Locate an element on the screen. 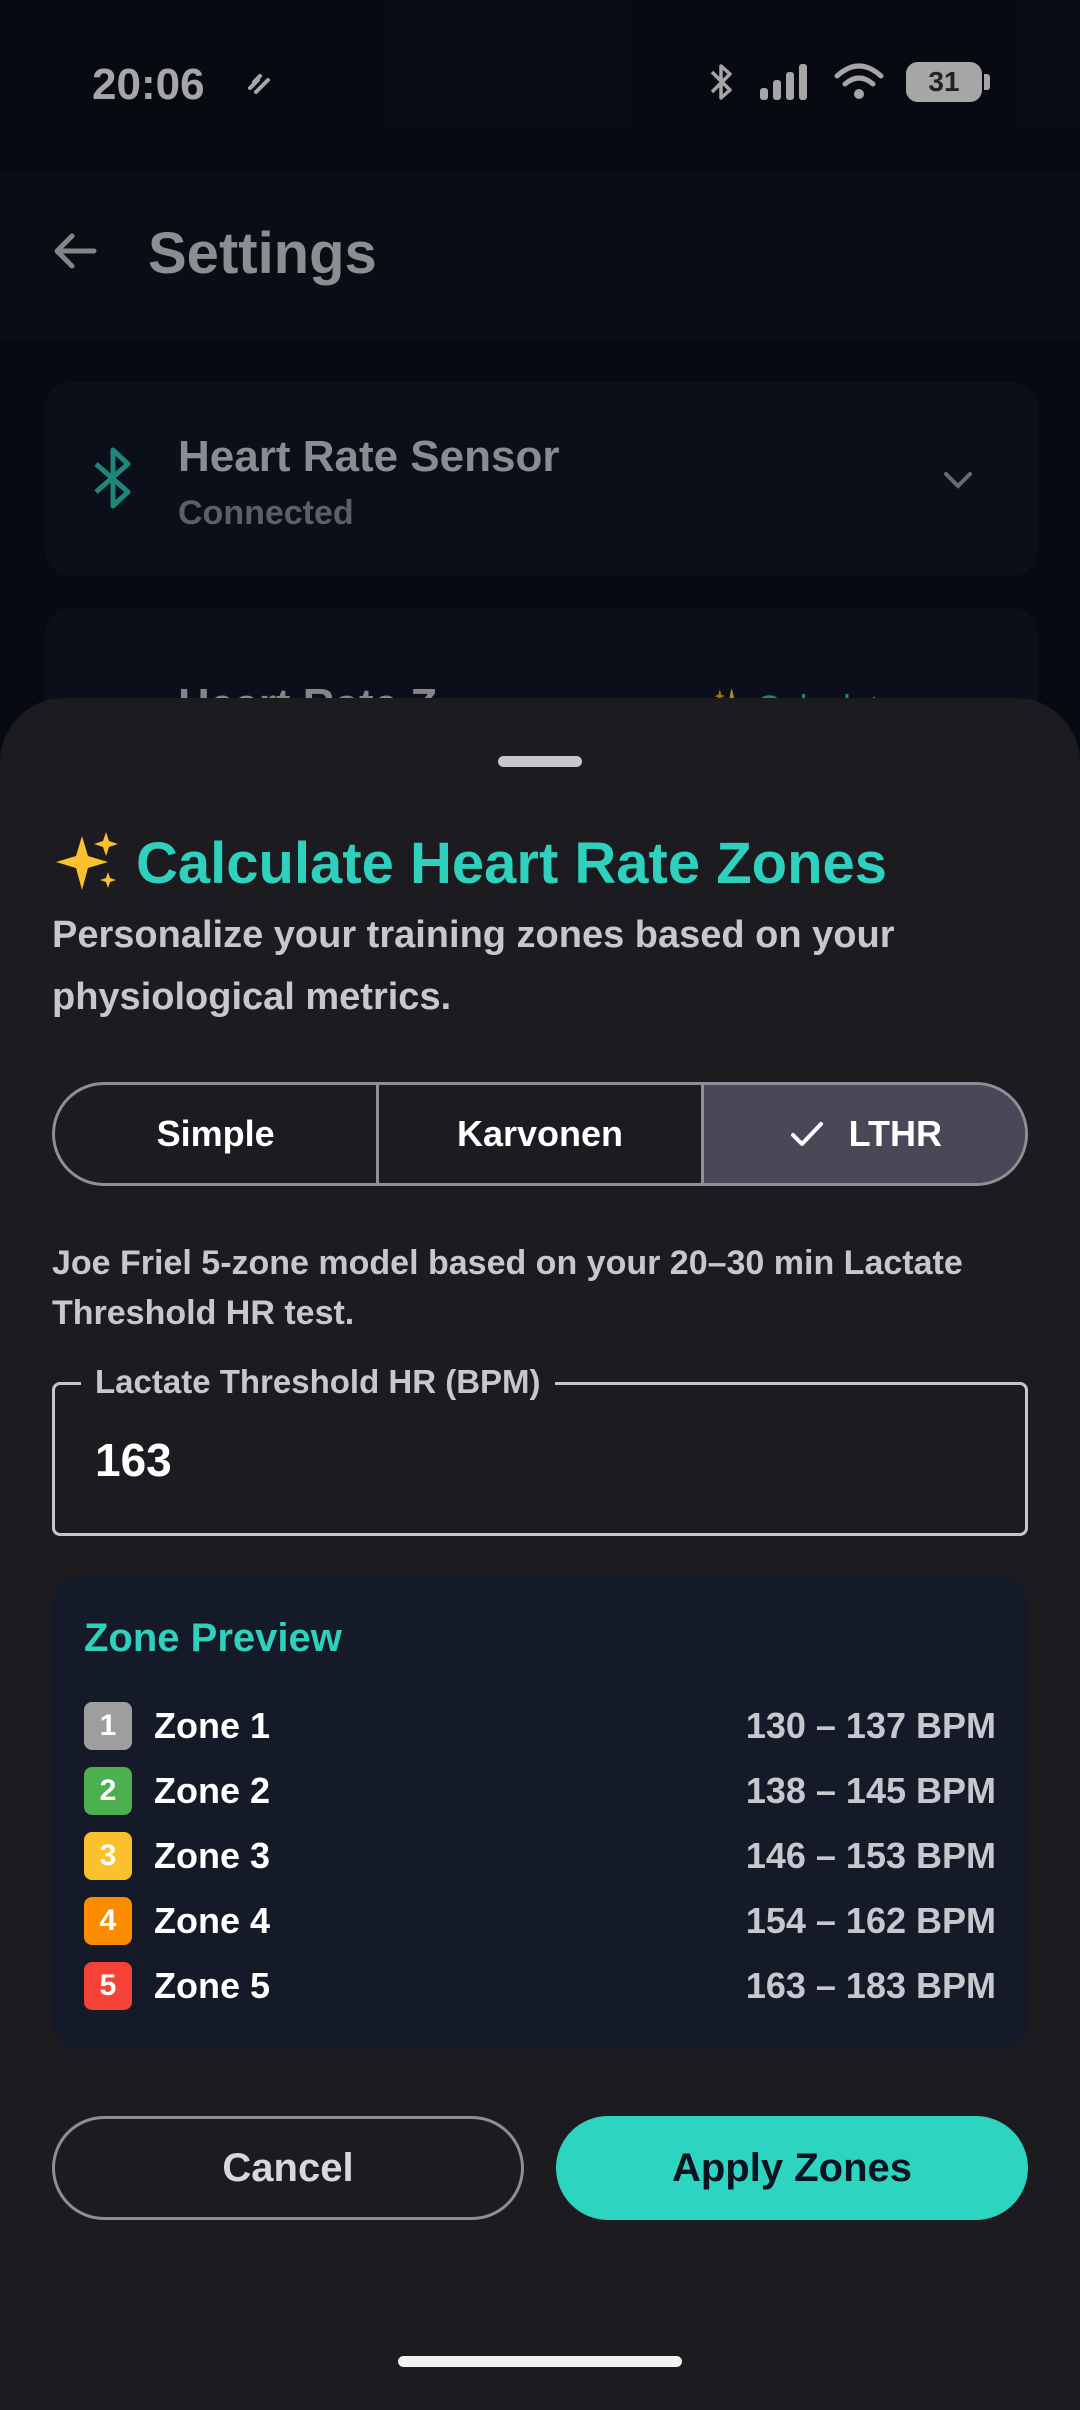 This screenshot has width=1080, height=2410. zone-row: 2 Zone 2 138 – 145 BPM is located at coordinates (540, 1791).